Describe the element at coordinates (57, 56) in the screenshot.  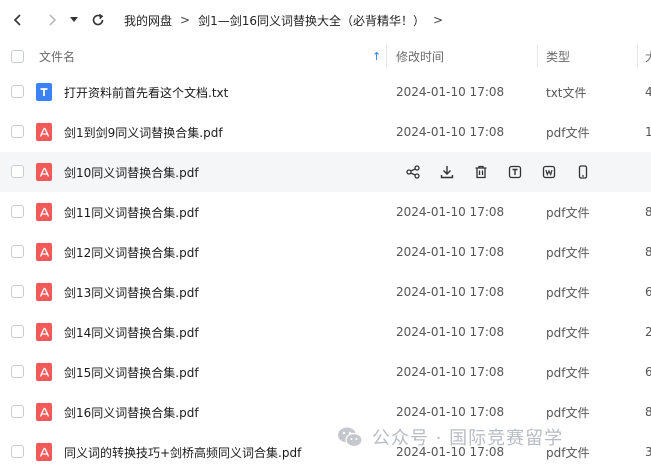
I see `column-header-name: 文件名` at that location.